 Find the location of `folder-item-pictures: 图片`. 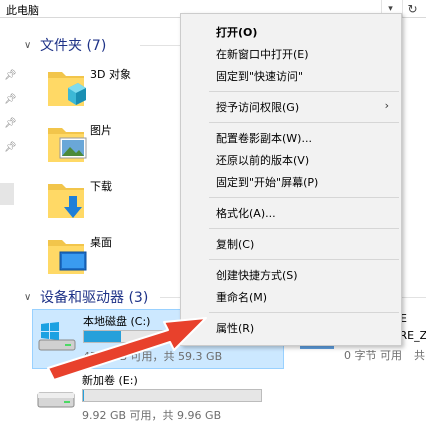

folder-item-pictures: 图片 is located at coordinates (117, 143).